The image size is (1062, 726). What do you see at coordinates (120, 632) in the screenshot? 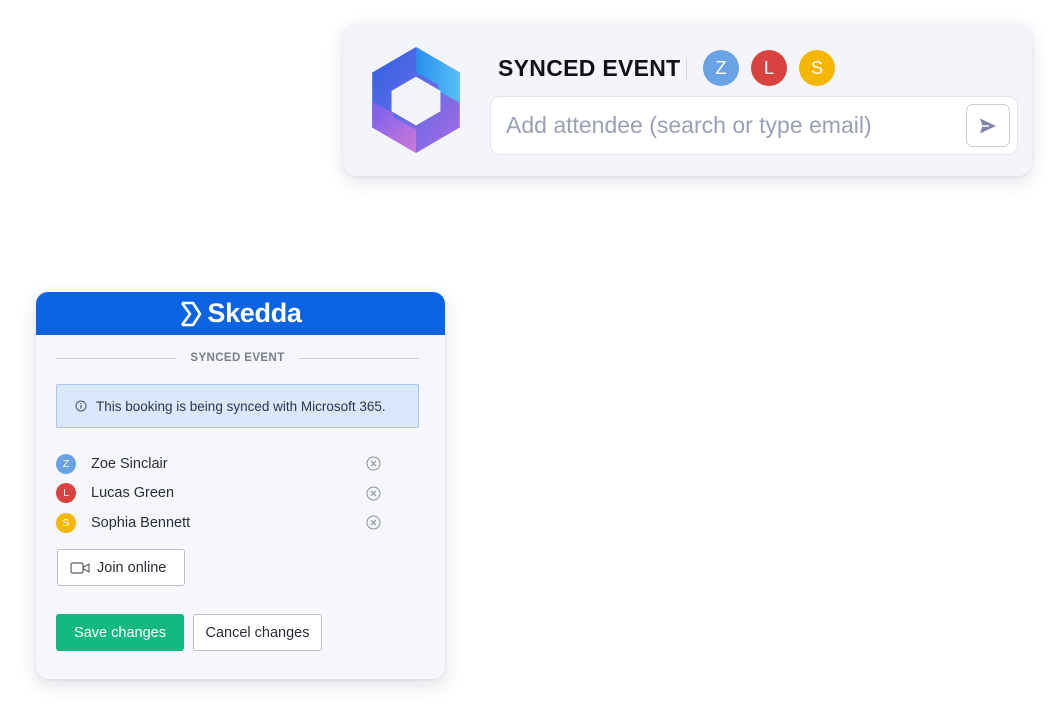
I see `save-changes-button: Save changes` at bounding box center [120, 632].